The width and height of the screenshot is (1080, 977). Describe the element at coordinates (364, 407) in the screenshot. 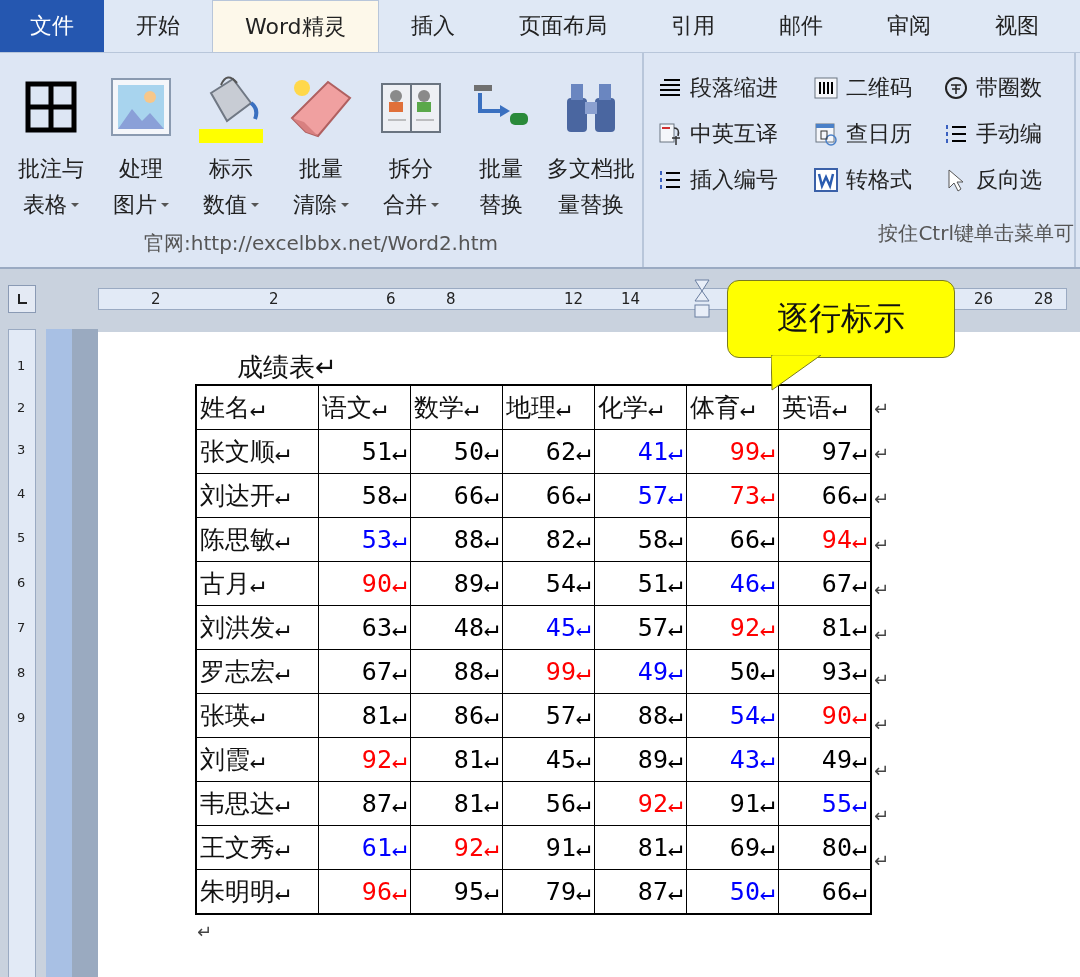

I see `column-header: 语文↵` at that location.